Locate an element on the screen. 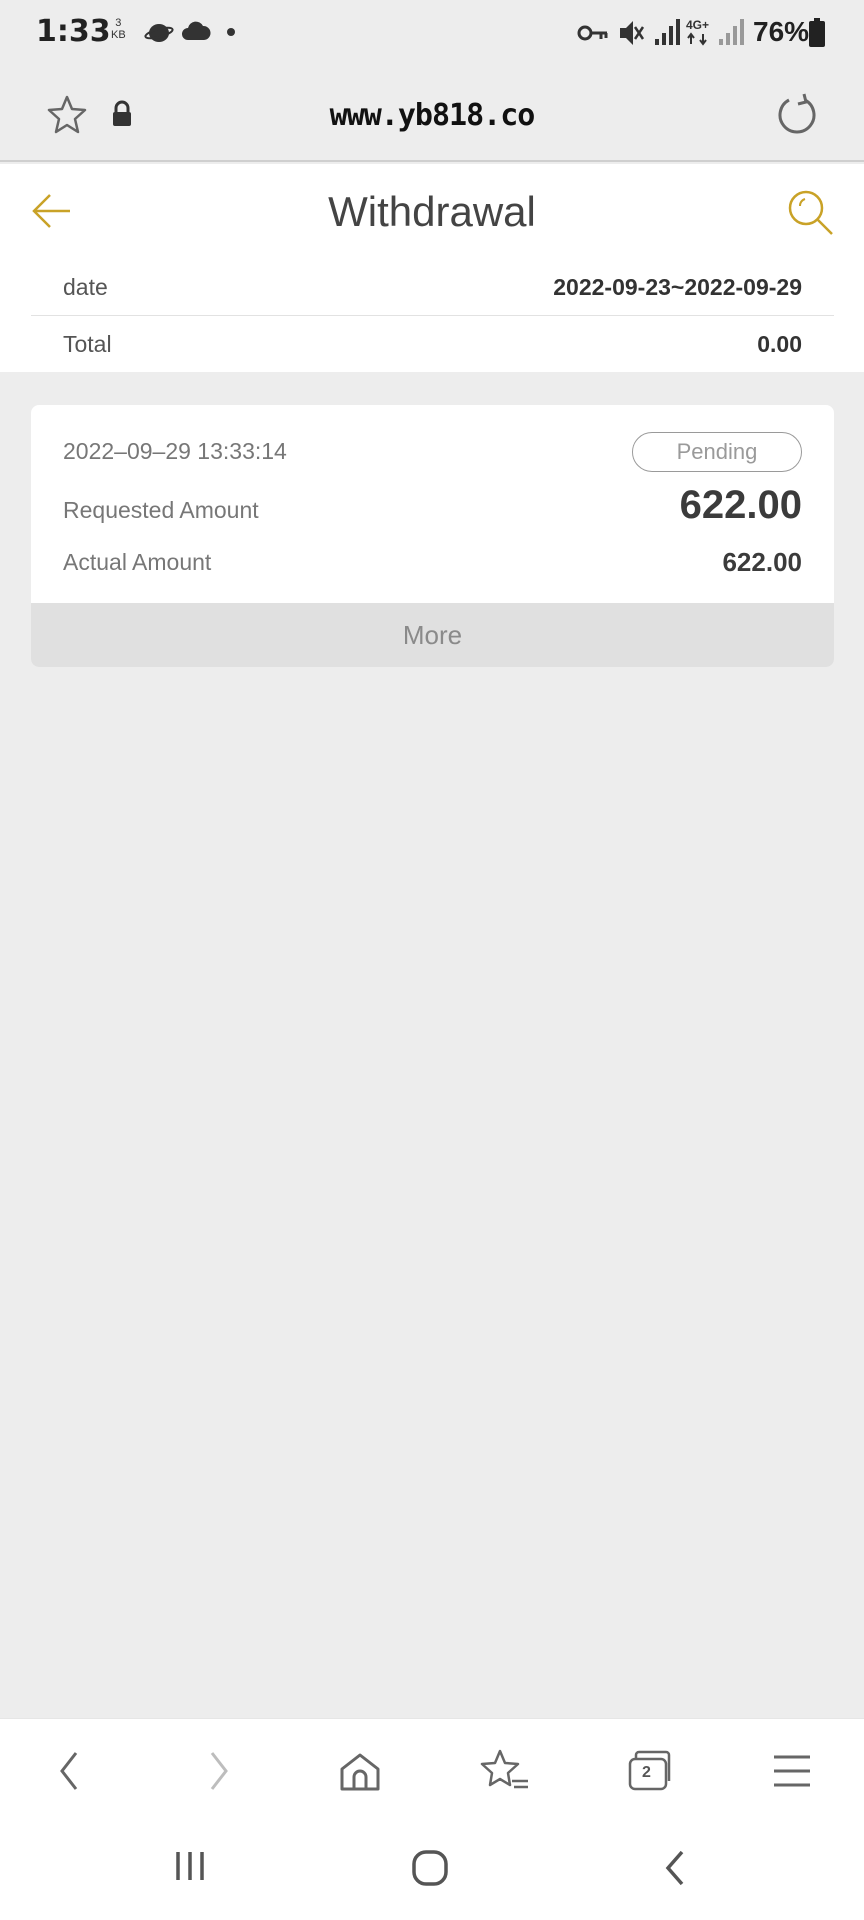  home-button-icon is located at coordinates (430, 1868).